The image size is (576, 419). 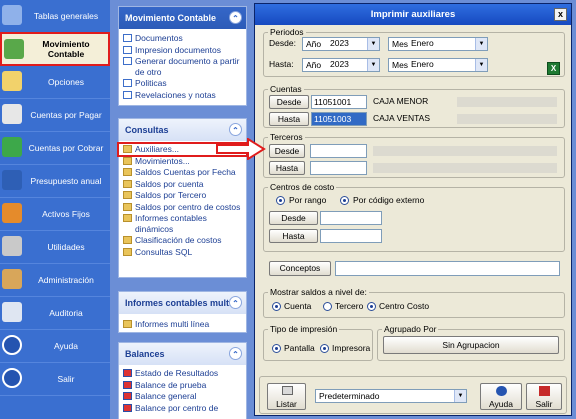 What do you see at coordinates (293, 236) in the screenshot?
I see `centros-hasta-button: Hasta` at bounding box center [293, 236].